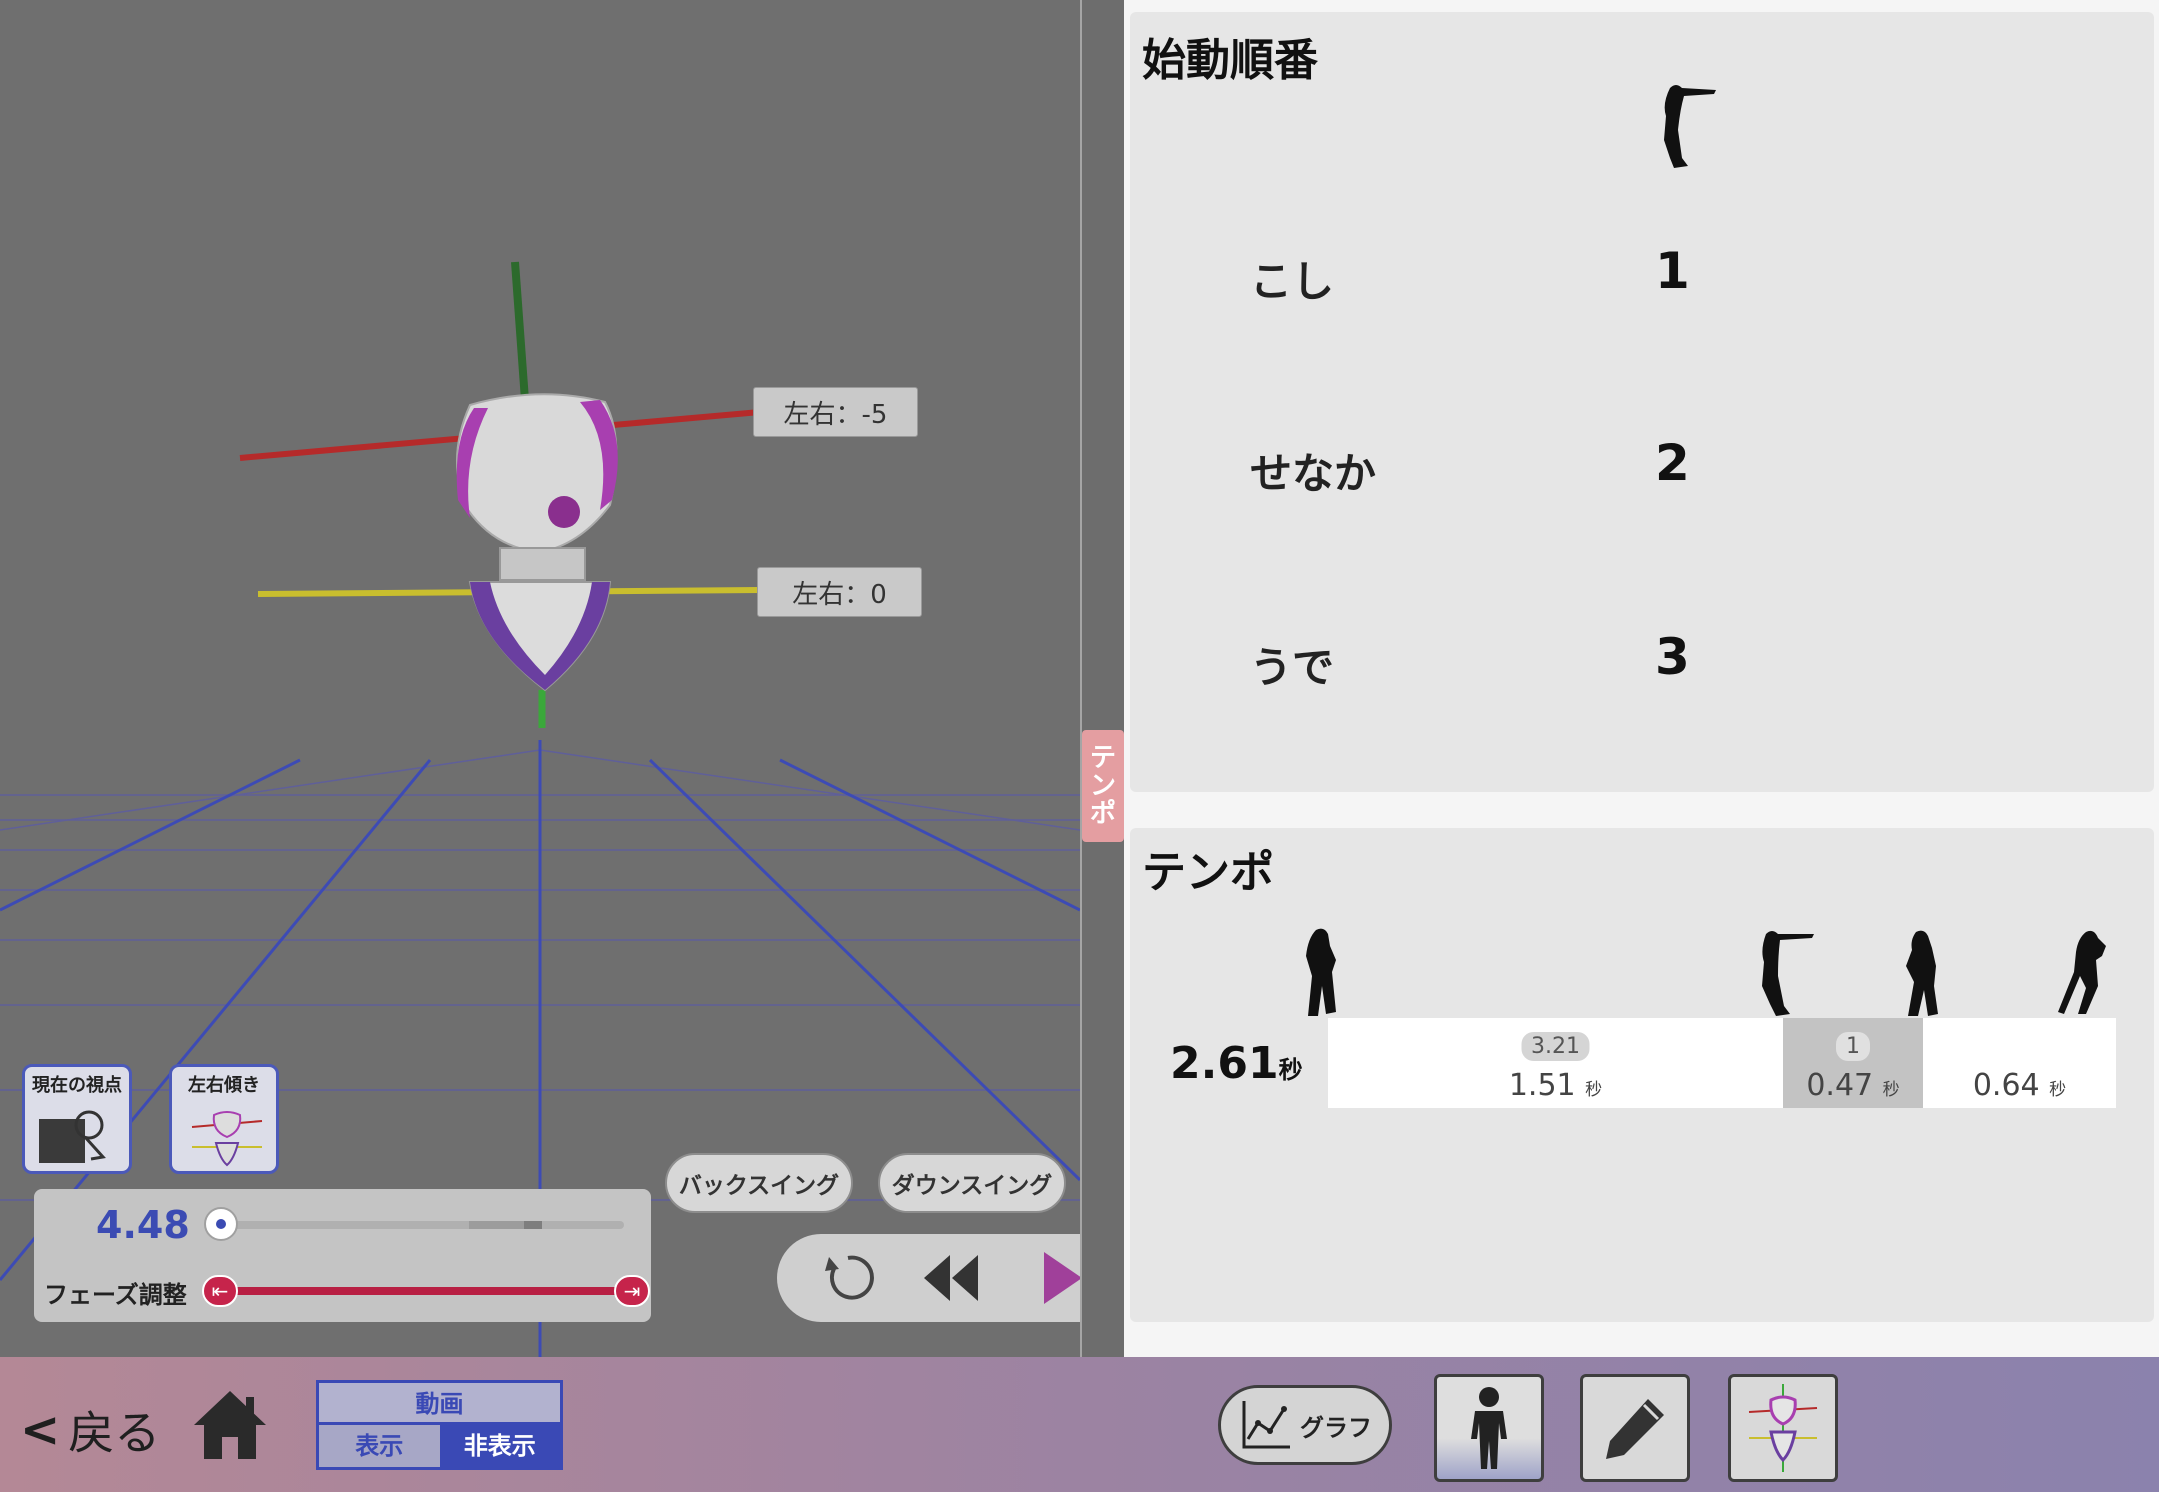  I want to click on time-slider, so click(416, 1225).